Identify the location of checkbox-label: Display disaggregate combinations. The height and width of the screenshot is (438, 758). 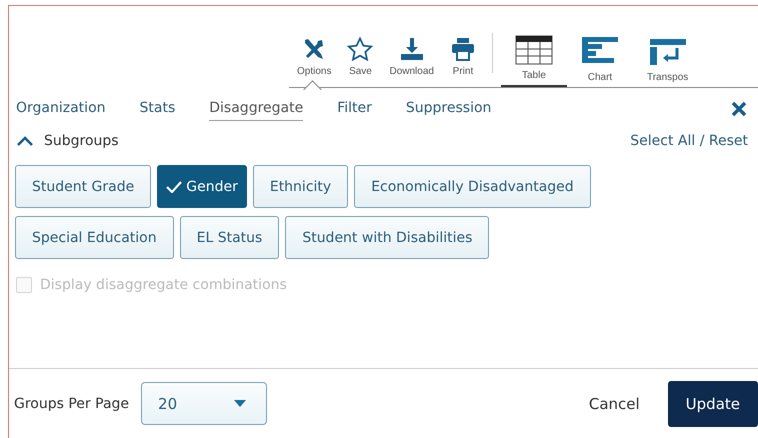
(163, 285).